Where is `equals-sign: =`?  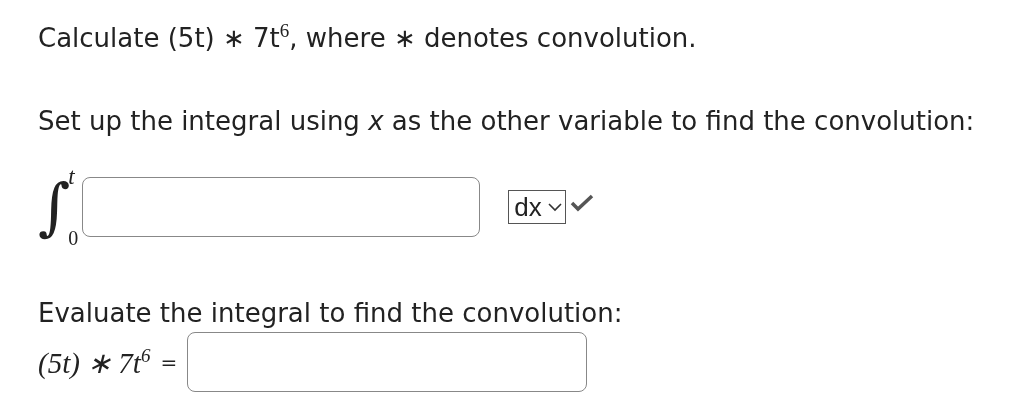 equals-sign: = is located at coordinates (169, 362).